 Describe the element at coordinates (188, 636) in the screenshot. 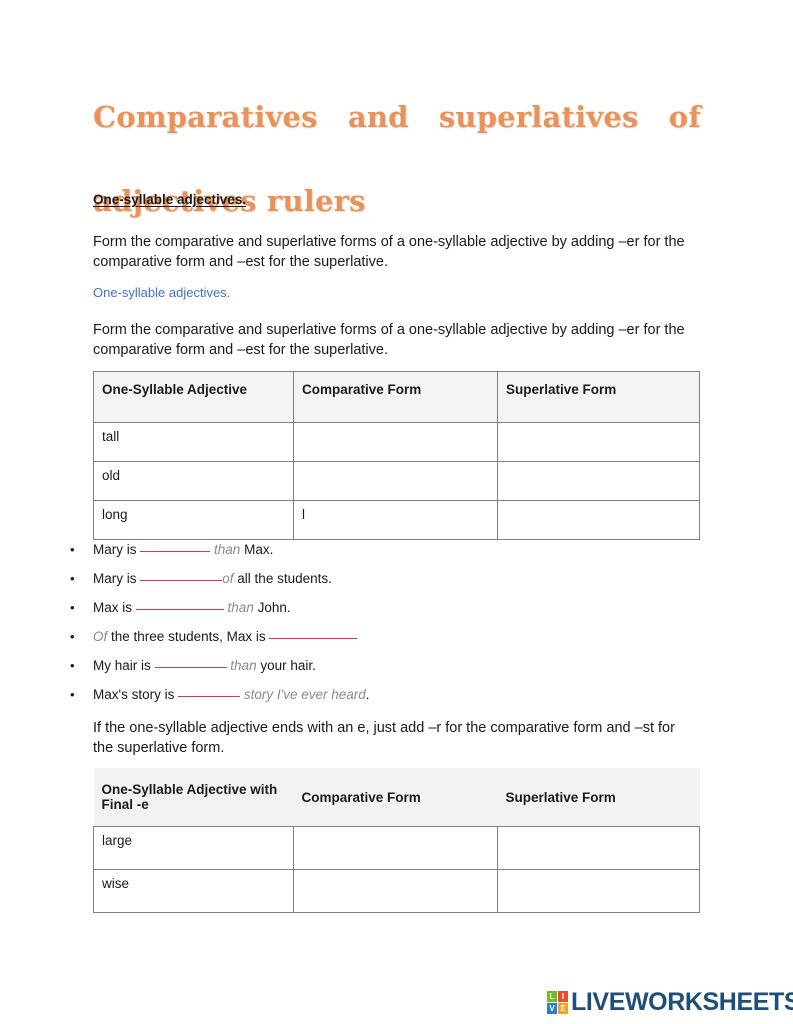

I see `exercise-text-pre: the three students, Max is` at that location.